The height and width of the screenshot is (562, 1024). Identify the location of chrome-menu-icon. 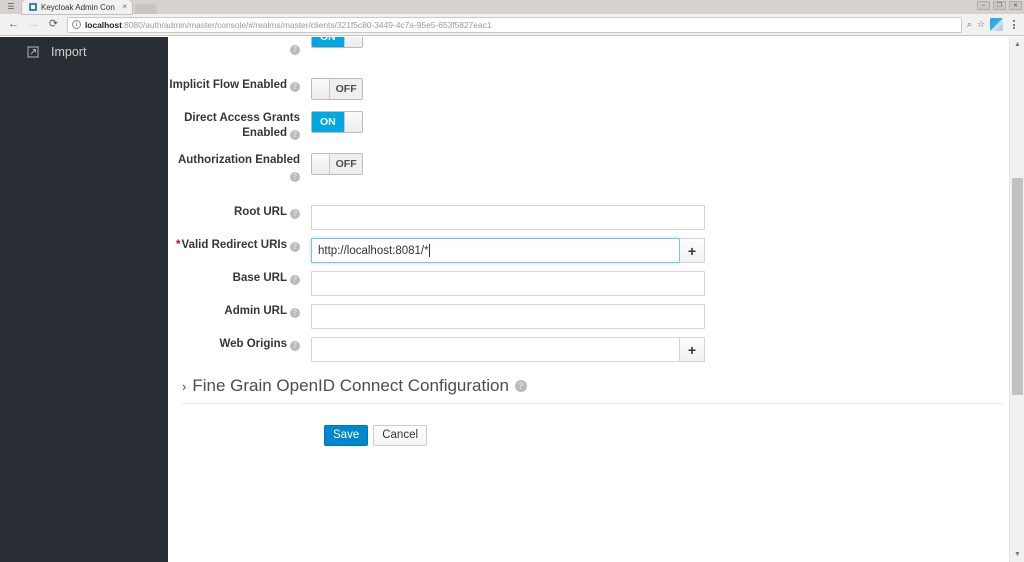
(1013, 24).